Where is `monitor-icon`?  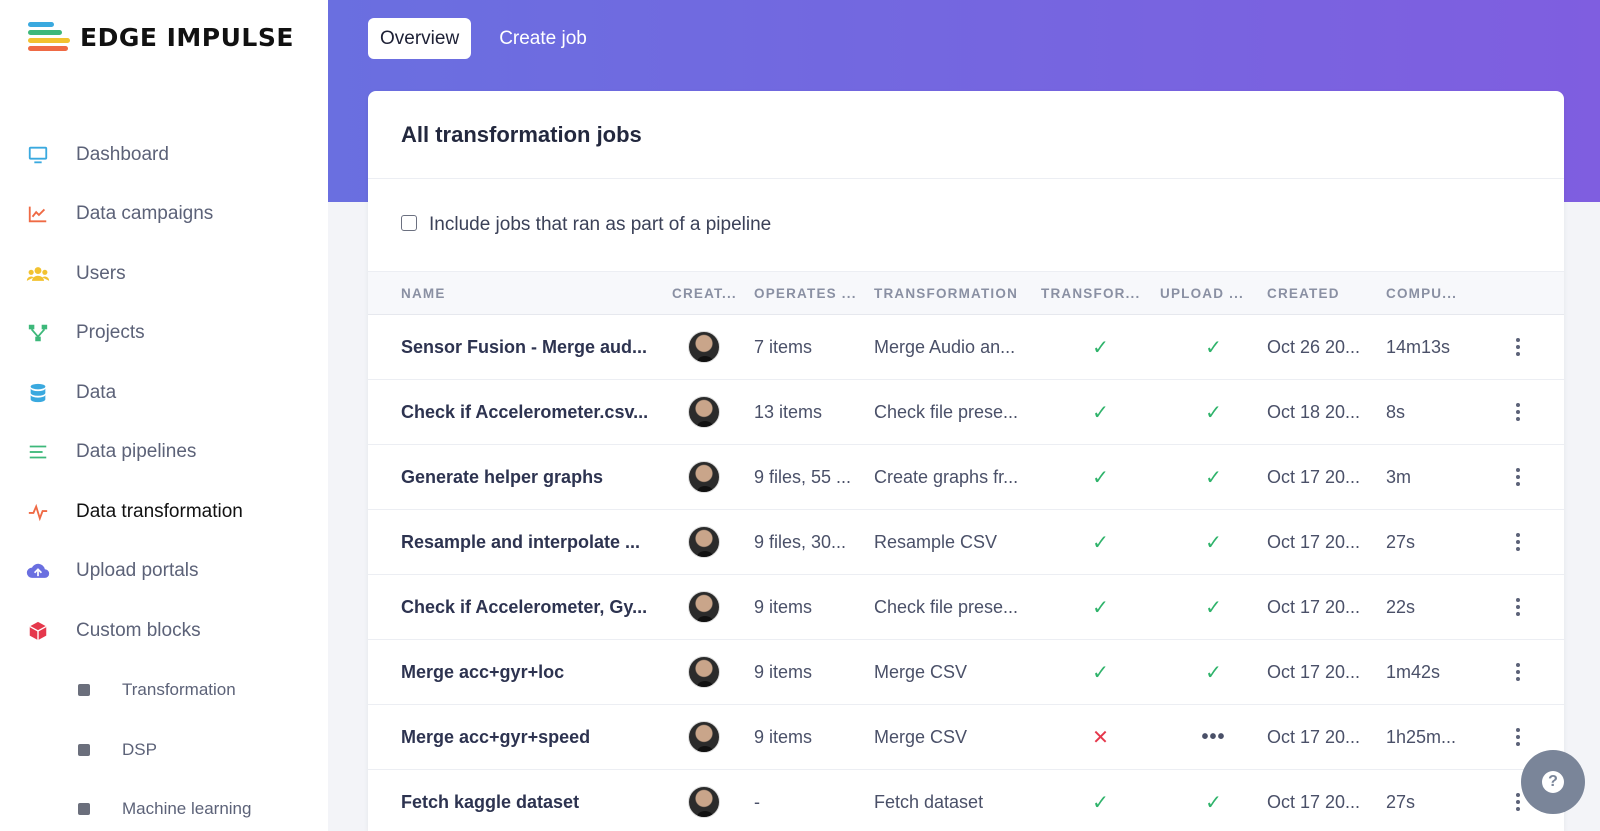
monitor-icon is located at coordinates (38, 155).